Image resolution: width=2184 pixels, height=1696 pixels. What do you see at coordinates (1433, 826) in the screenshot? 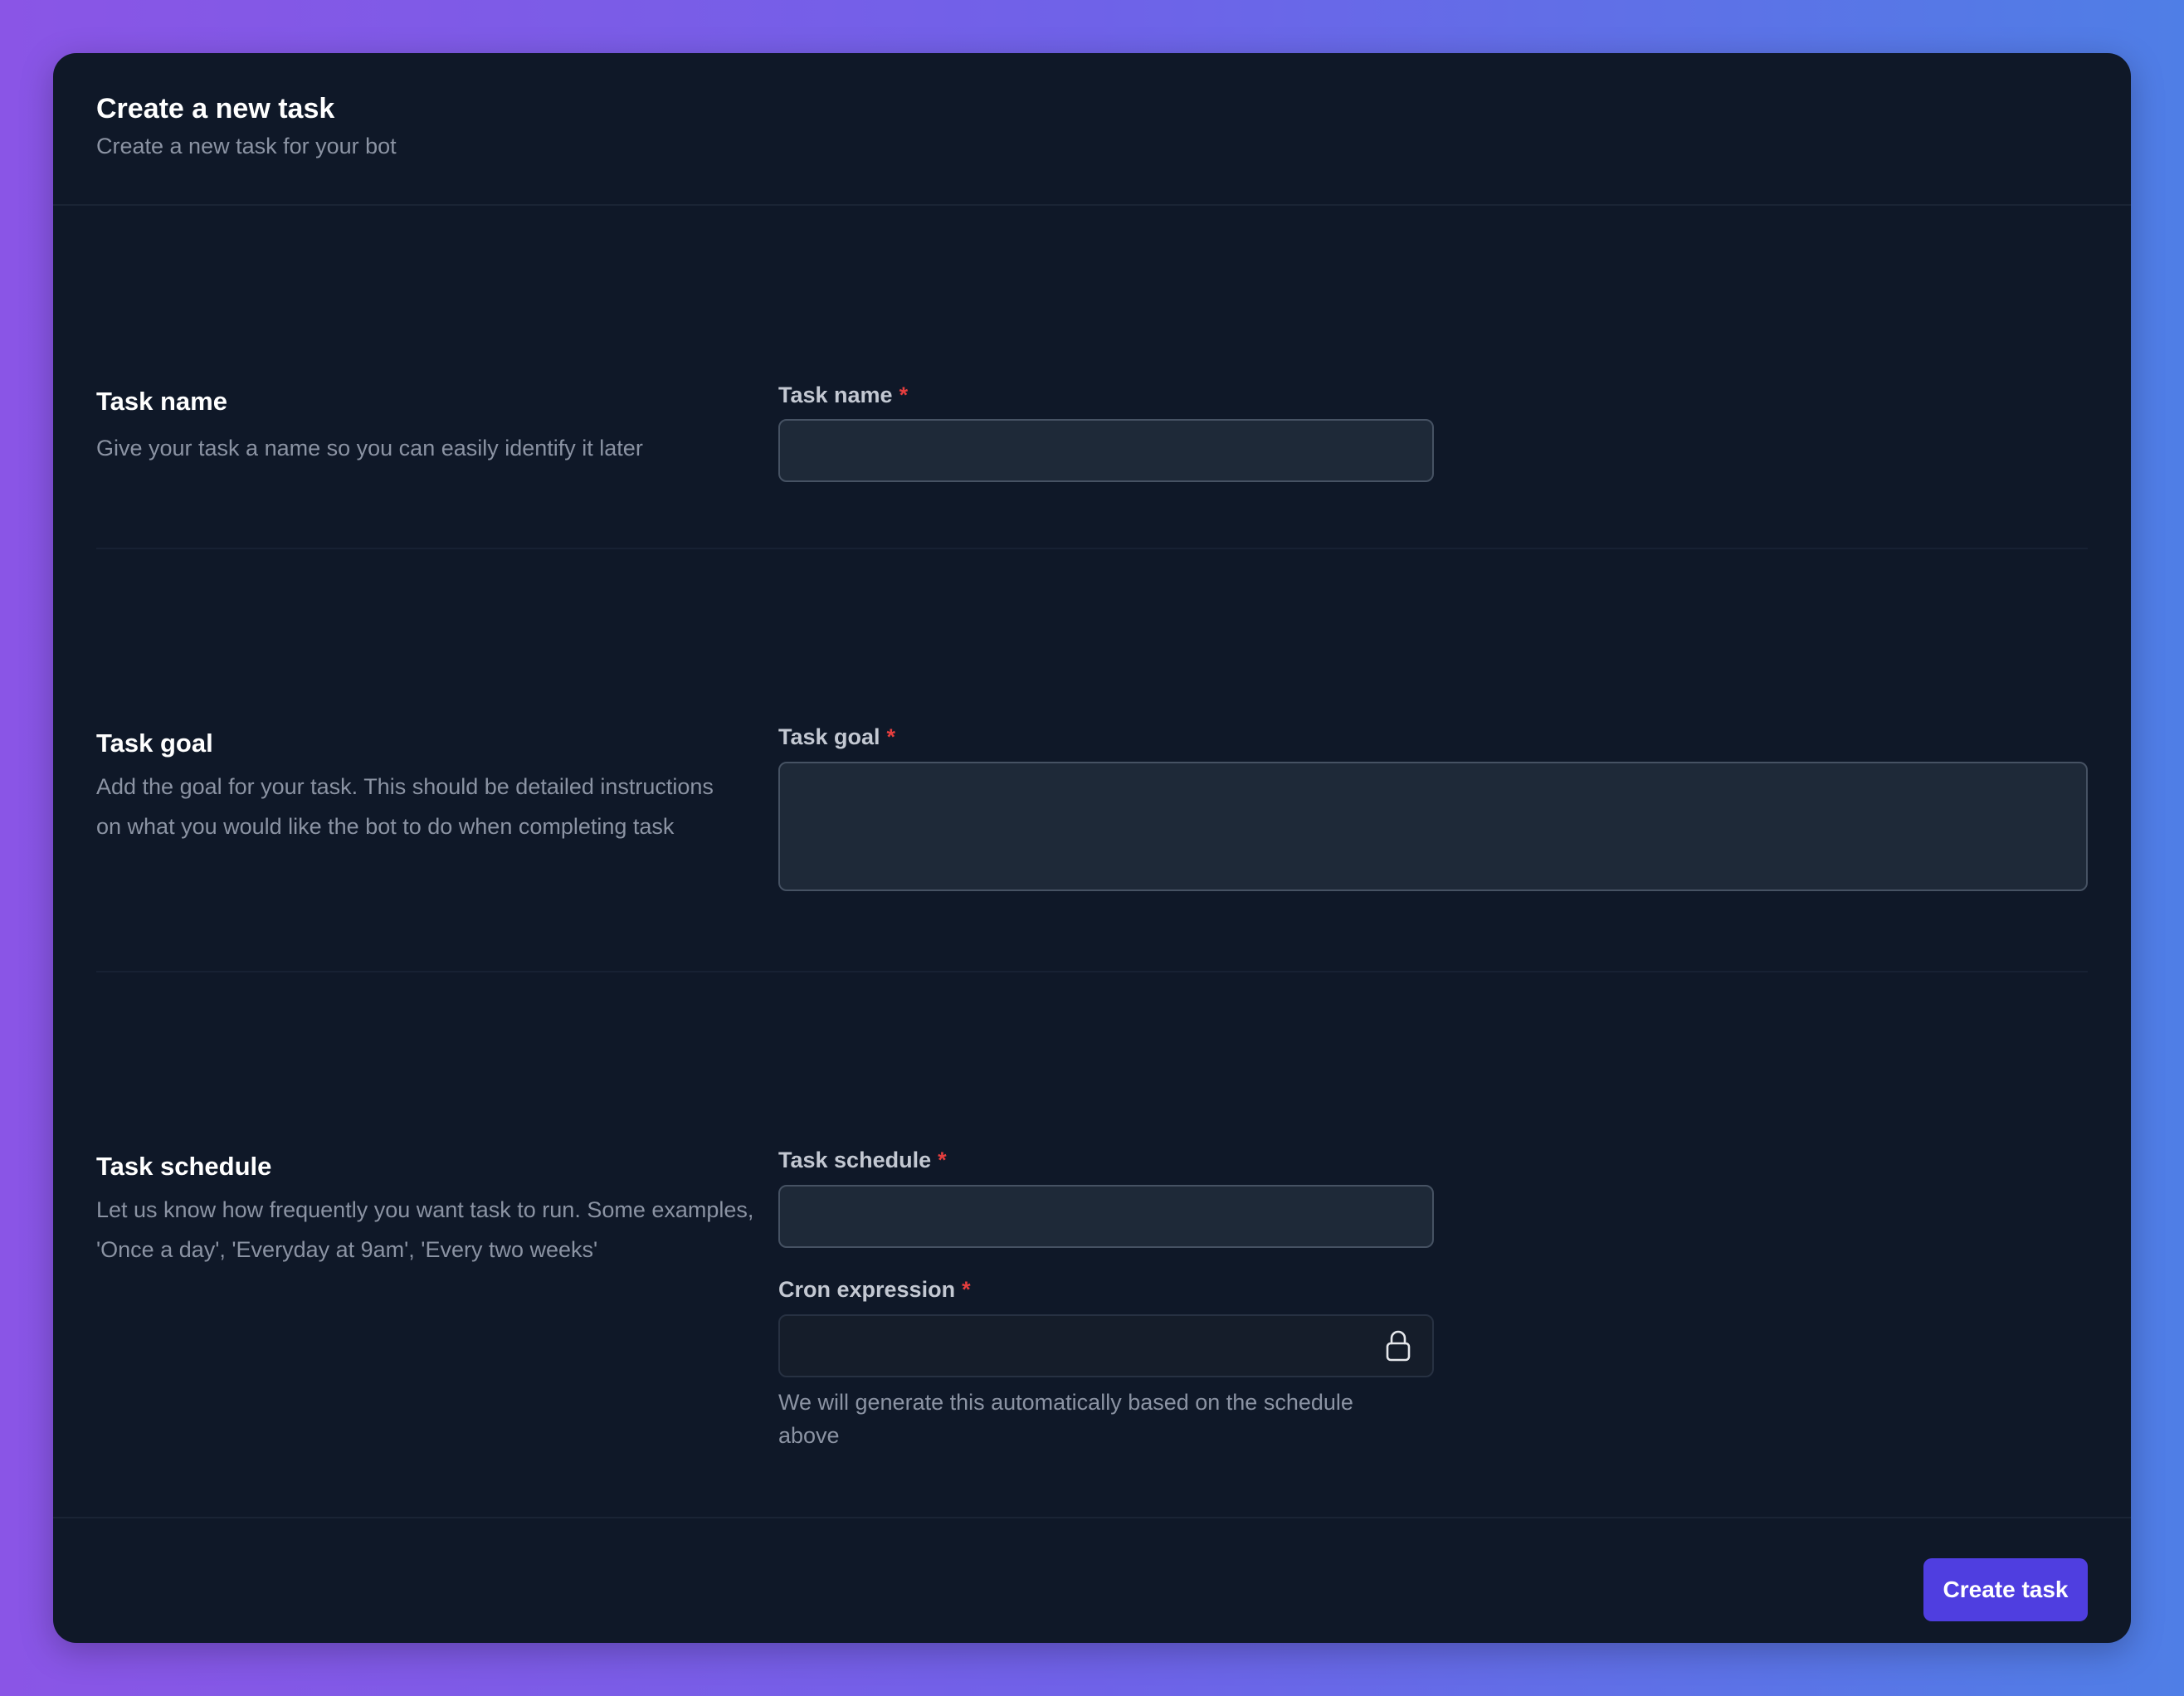
I see `task-goal-textarea` at bounding box center [1433, 826].